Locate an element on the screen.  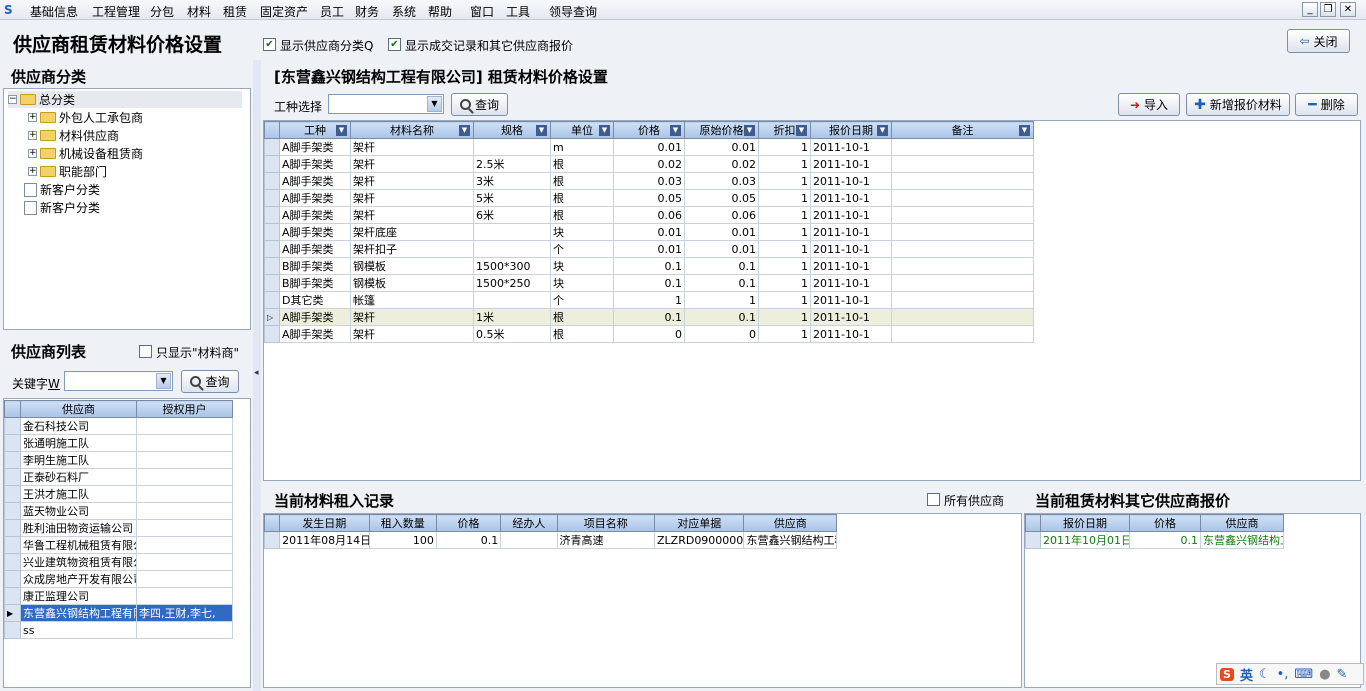
column-header: 租入数量 is located at coordinates (402, 523).